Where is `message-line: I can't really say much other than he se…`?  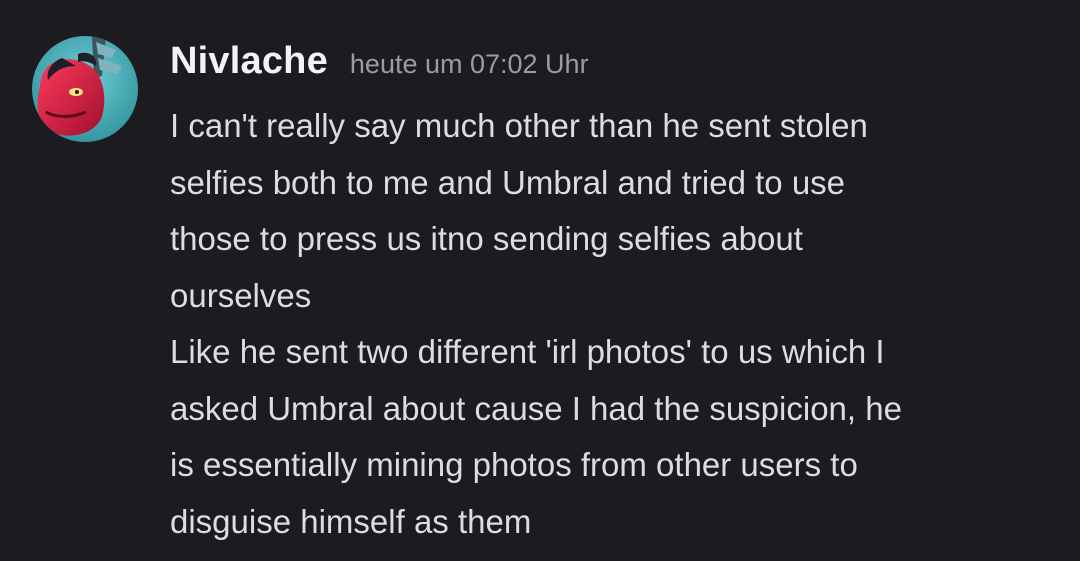
message-line: I can't really say much other than he se… is located at coordinates (519, 125).